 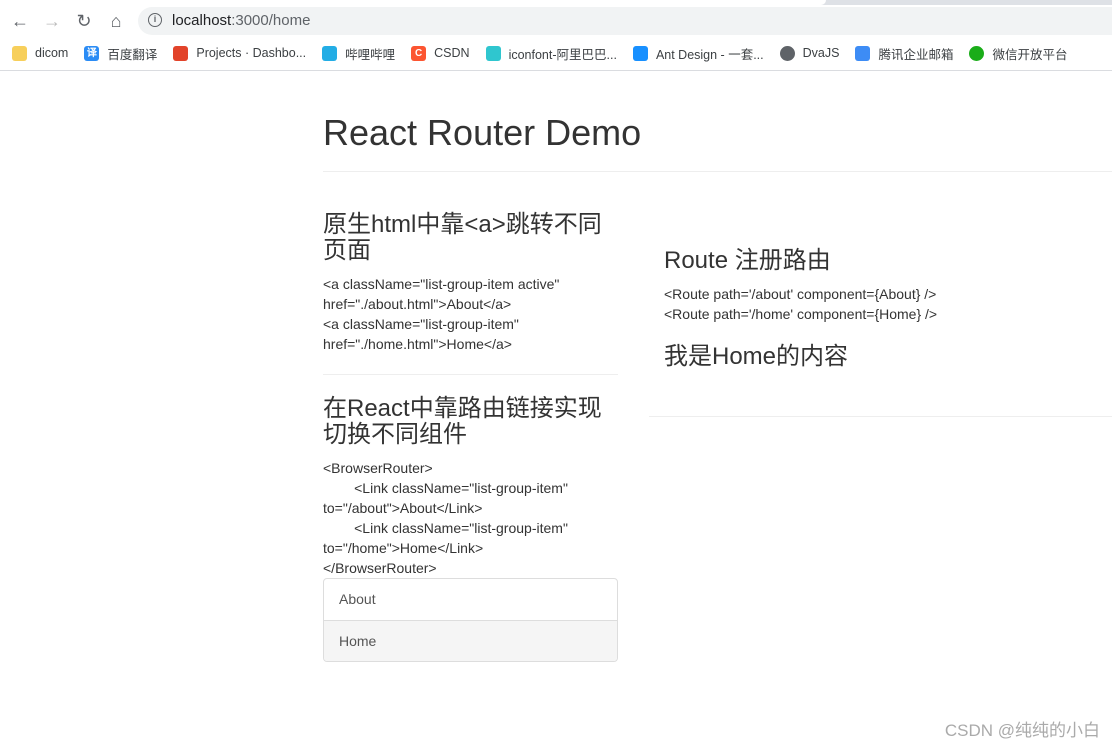 What do you see at coordinates (1022, 730) in the screenshot?
I see `watermark: CSDN @纯纯的小白` at bounding box center [1022, 730].